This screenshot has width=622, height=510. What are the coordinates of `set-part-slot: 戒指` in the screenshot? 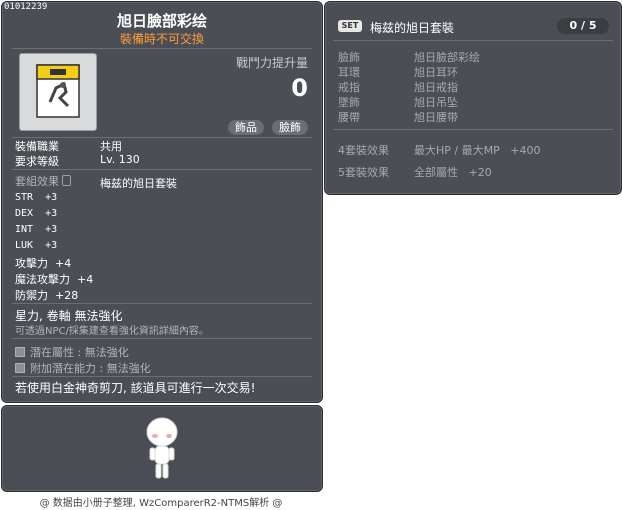 It's located at (349, 87).